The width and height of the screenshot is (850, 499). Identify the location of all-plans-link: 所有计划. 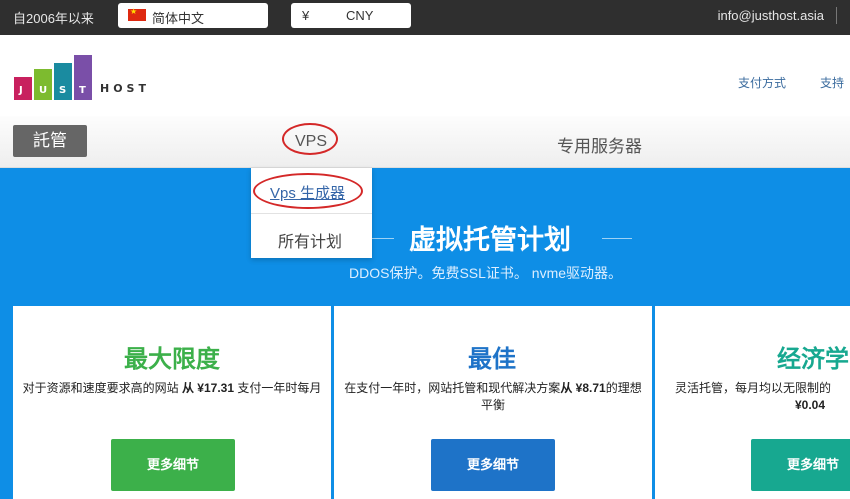
(310, 240).